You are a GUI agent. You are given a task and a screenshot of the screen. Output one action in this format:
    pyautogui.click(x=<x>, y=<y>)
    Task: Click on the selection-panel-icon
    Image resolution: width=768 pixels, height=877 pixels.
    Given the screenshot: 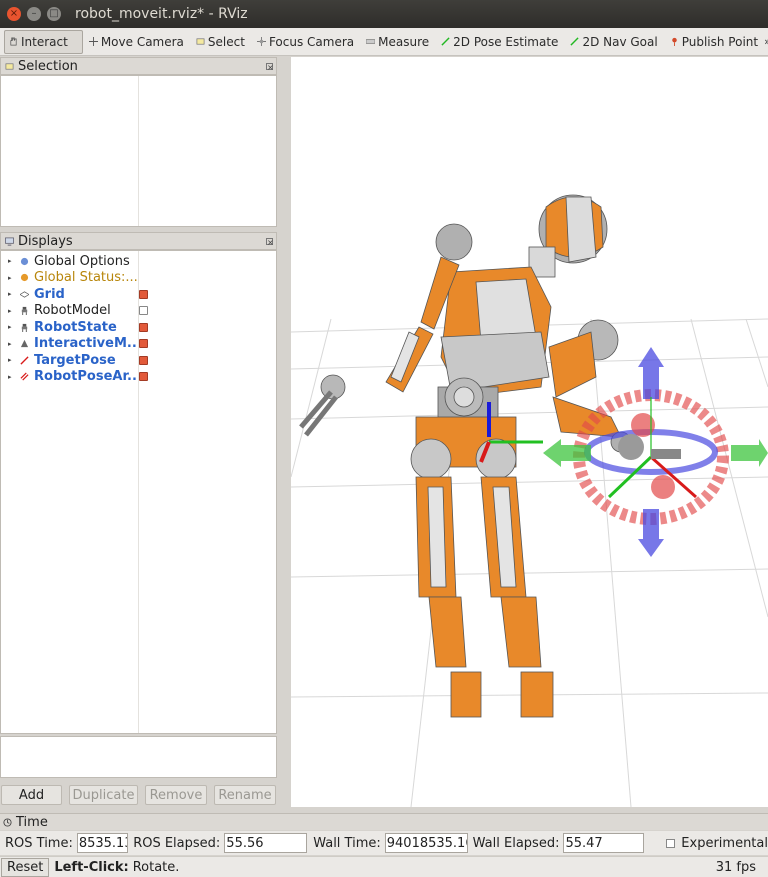 What is the action you would take?
    pyautogui.click(x=9, y=66)
    